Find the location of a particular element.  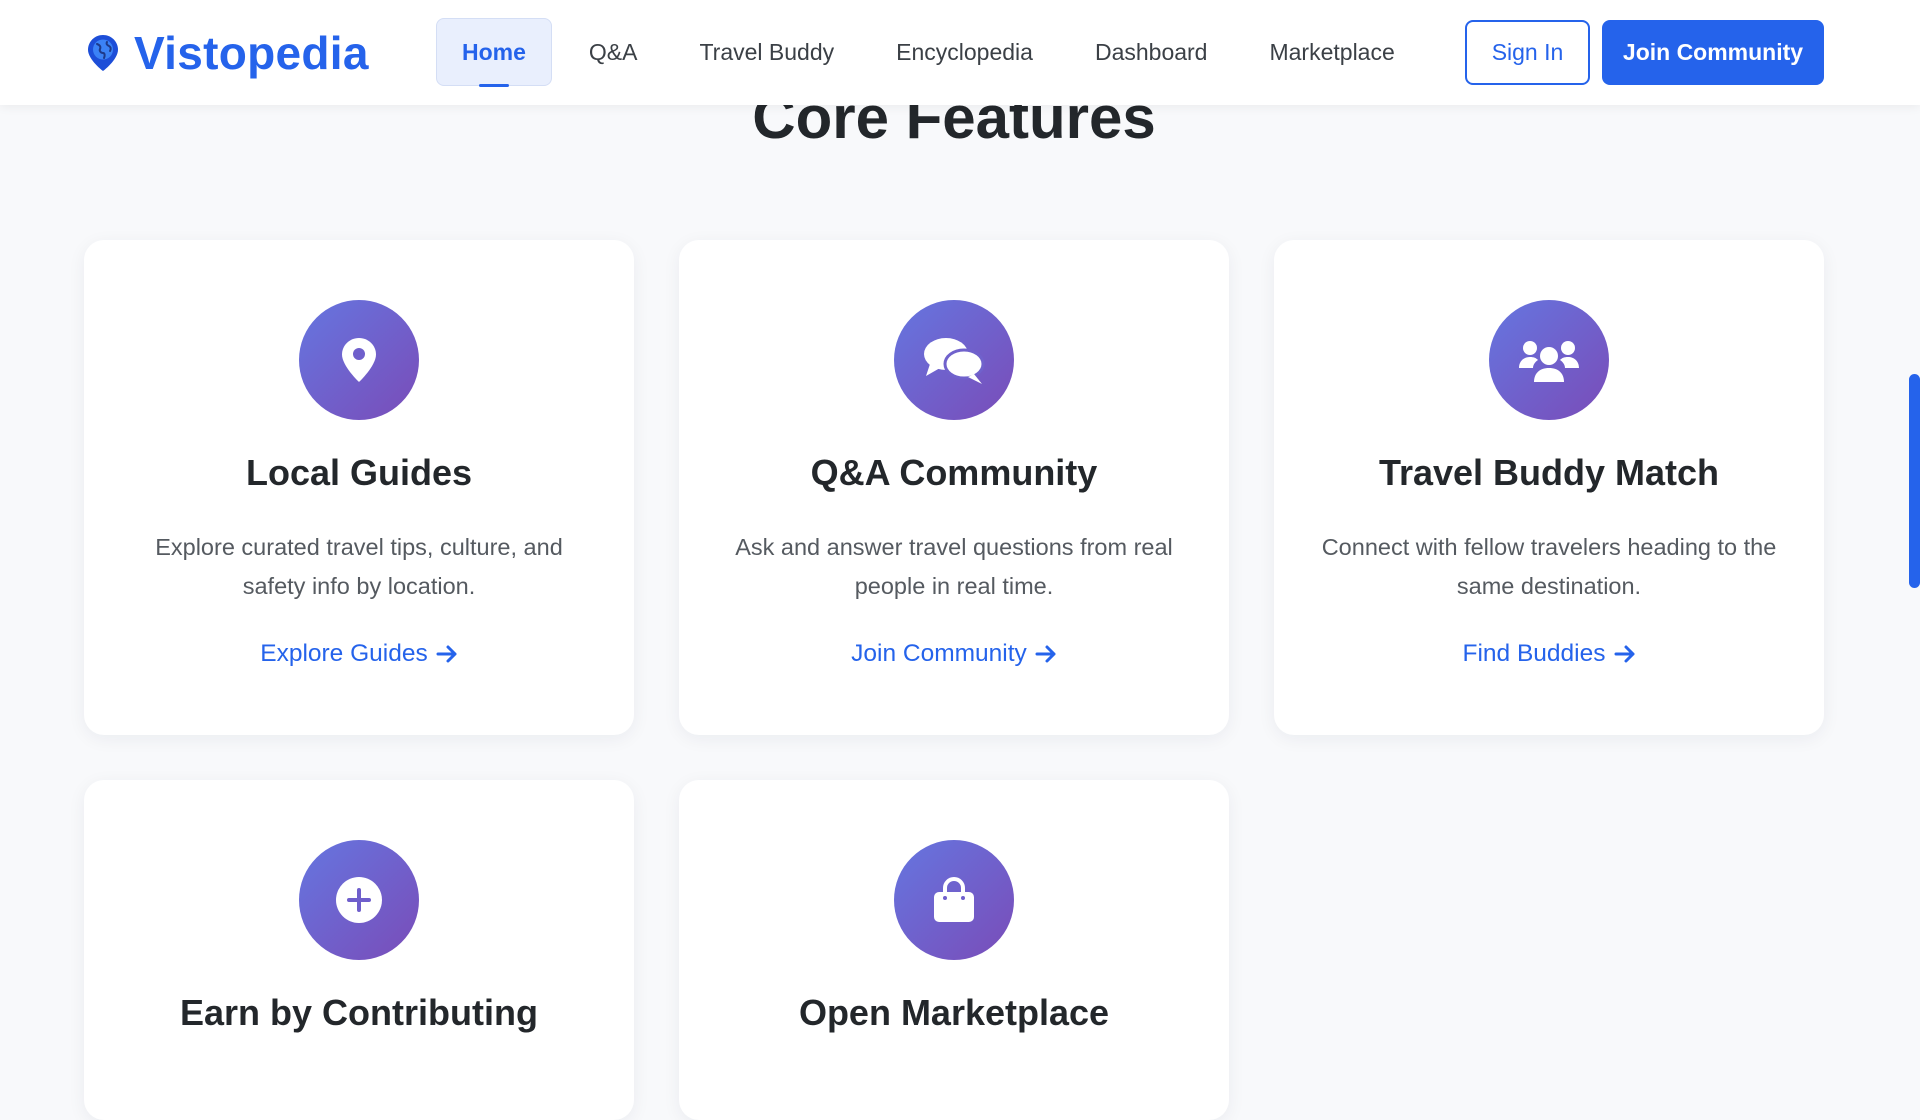

plus-circle-icon is located at coordinates (359, 900).